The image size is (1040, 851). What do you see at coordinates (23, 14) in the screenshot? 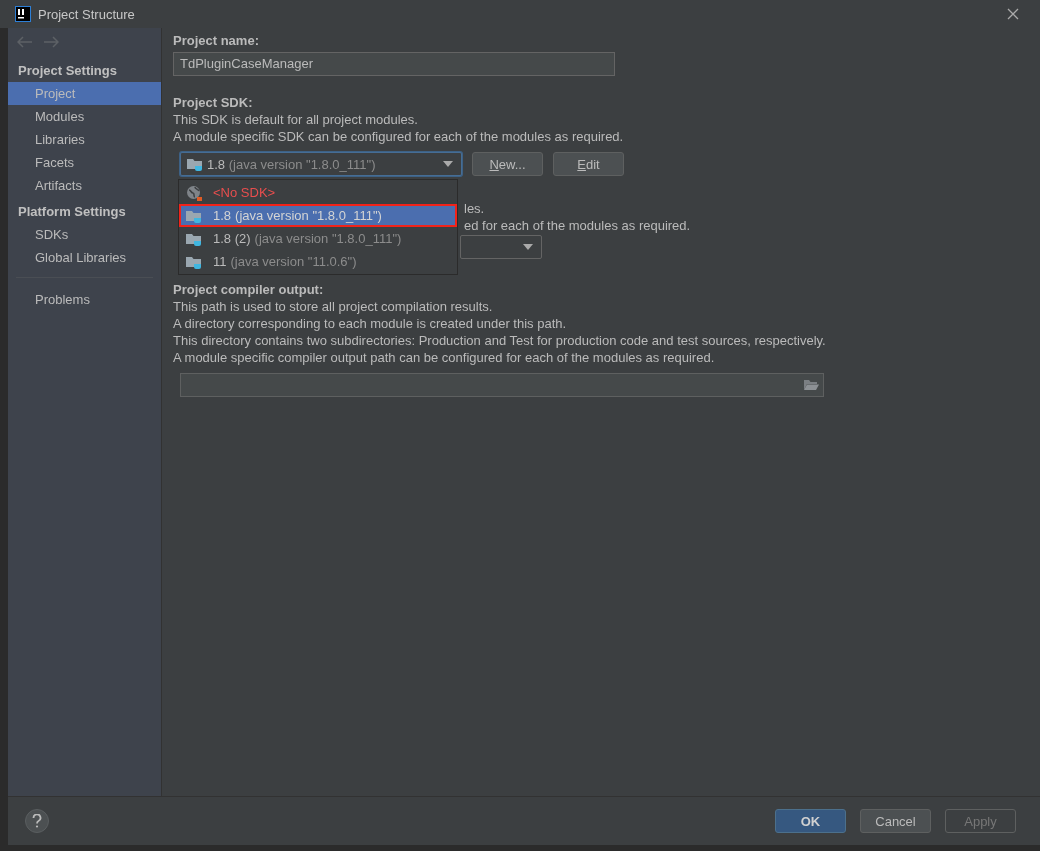
I see `app-logo-icon` at bounding box center [23, 14].